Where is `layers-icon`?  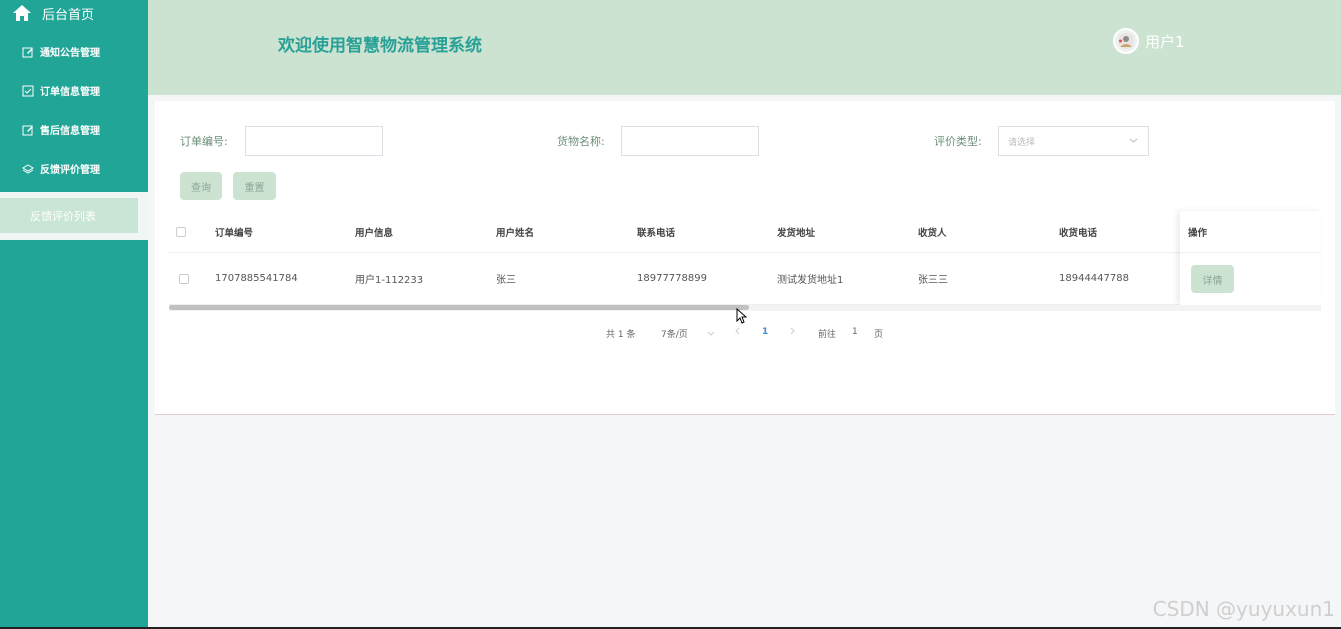 layers-icon is located at coordinates (28, 169).